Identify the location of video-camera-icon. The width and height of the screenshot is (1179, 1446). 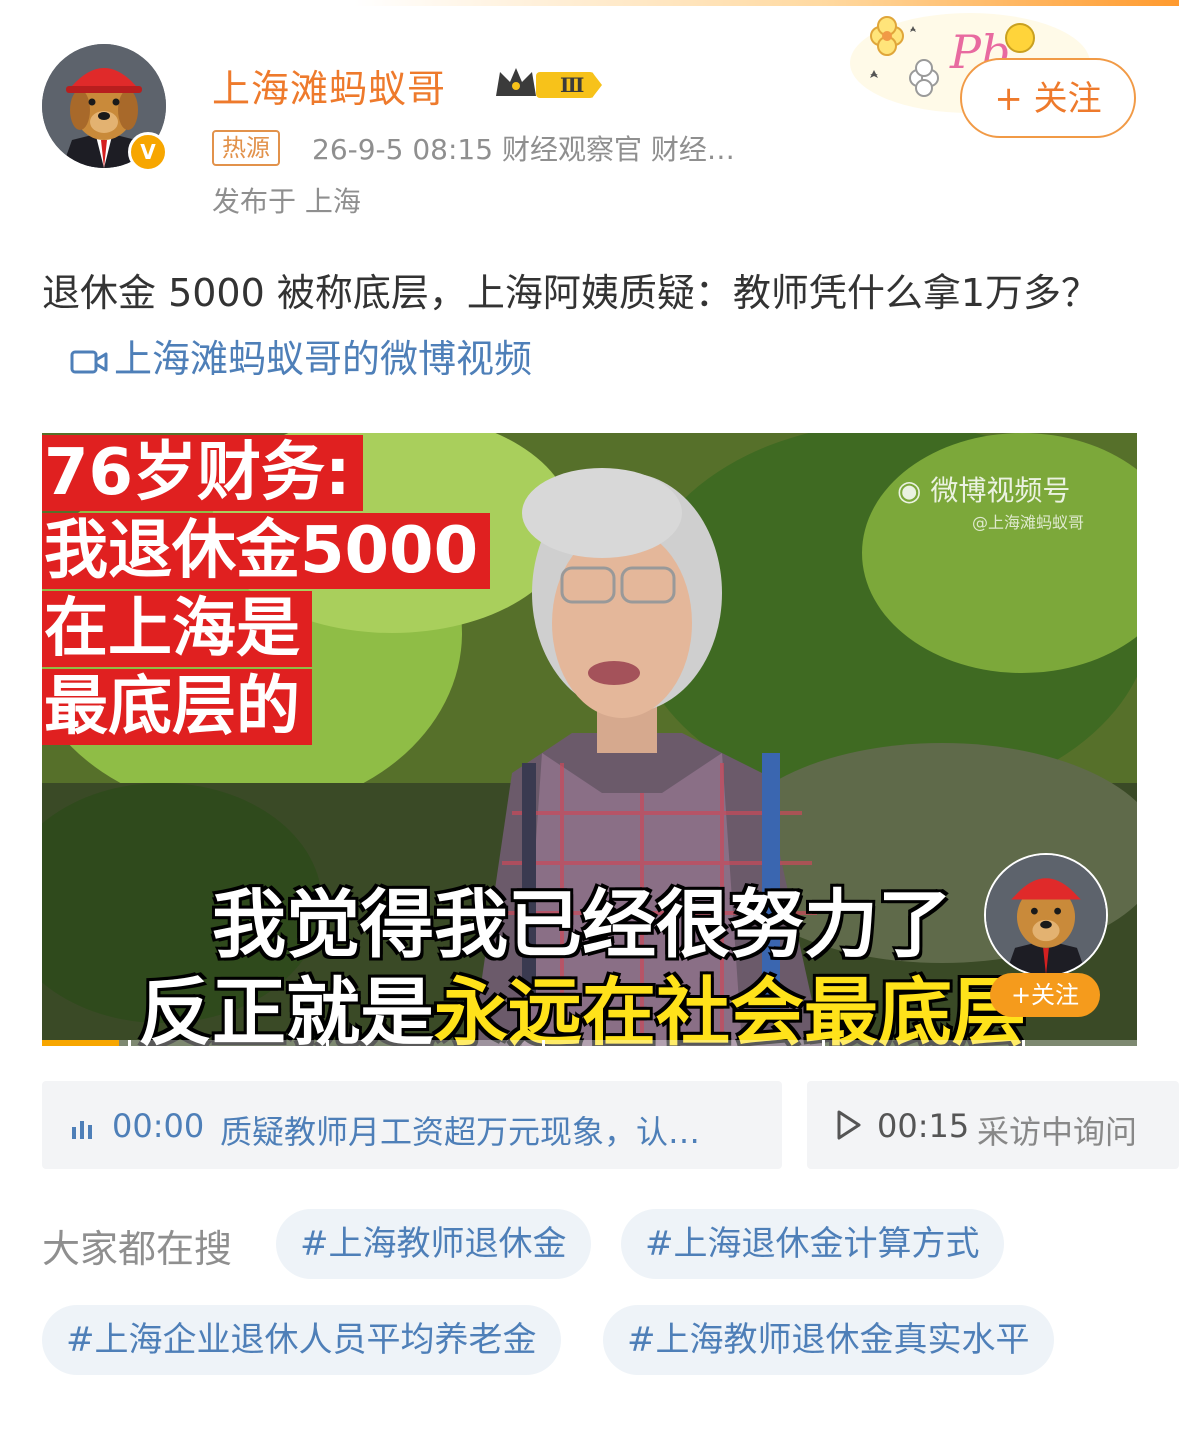
(89, 362).